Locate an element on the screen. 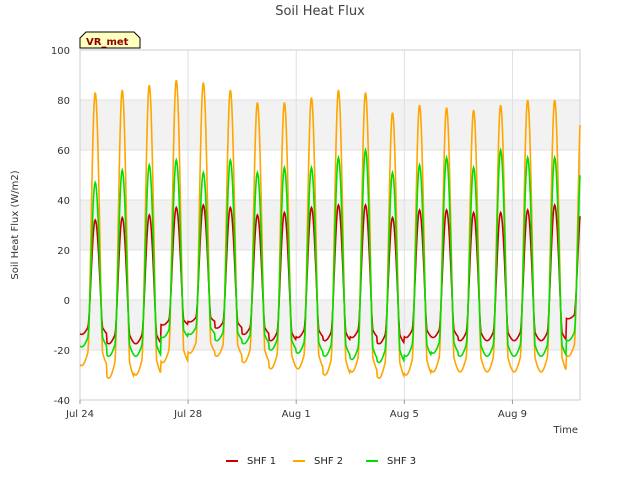  y-tick-label: 40 is located at coordinates (63, 201).